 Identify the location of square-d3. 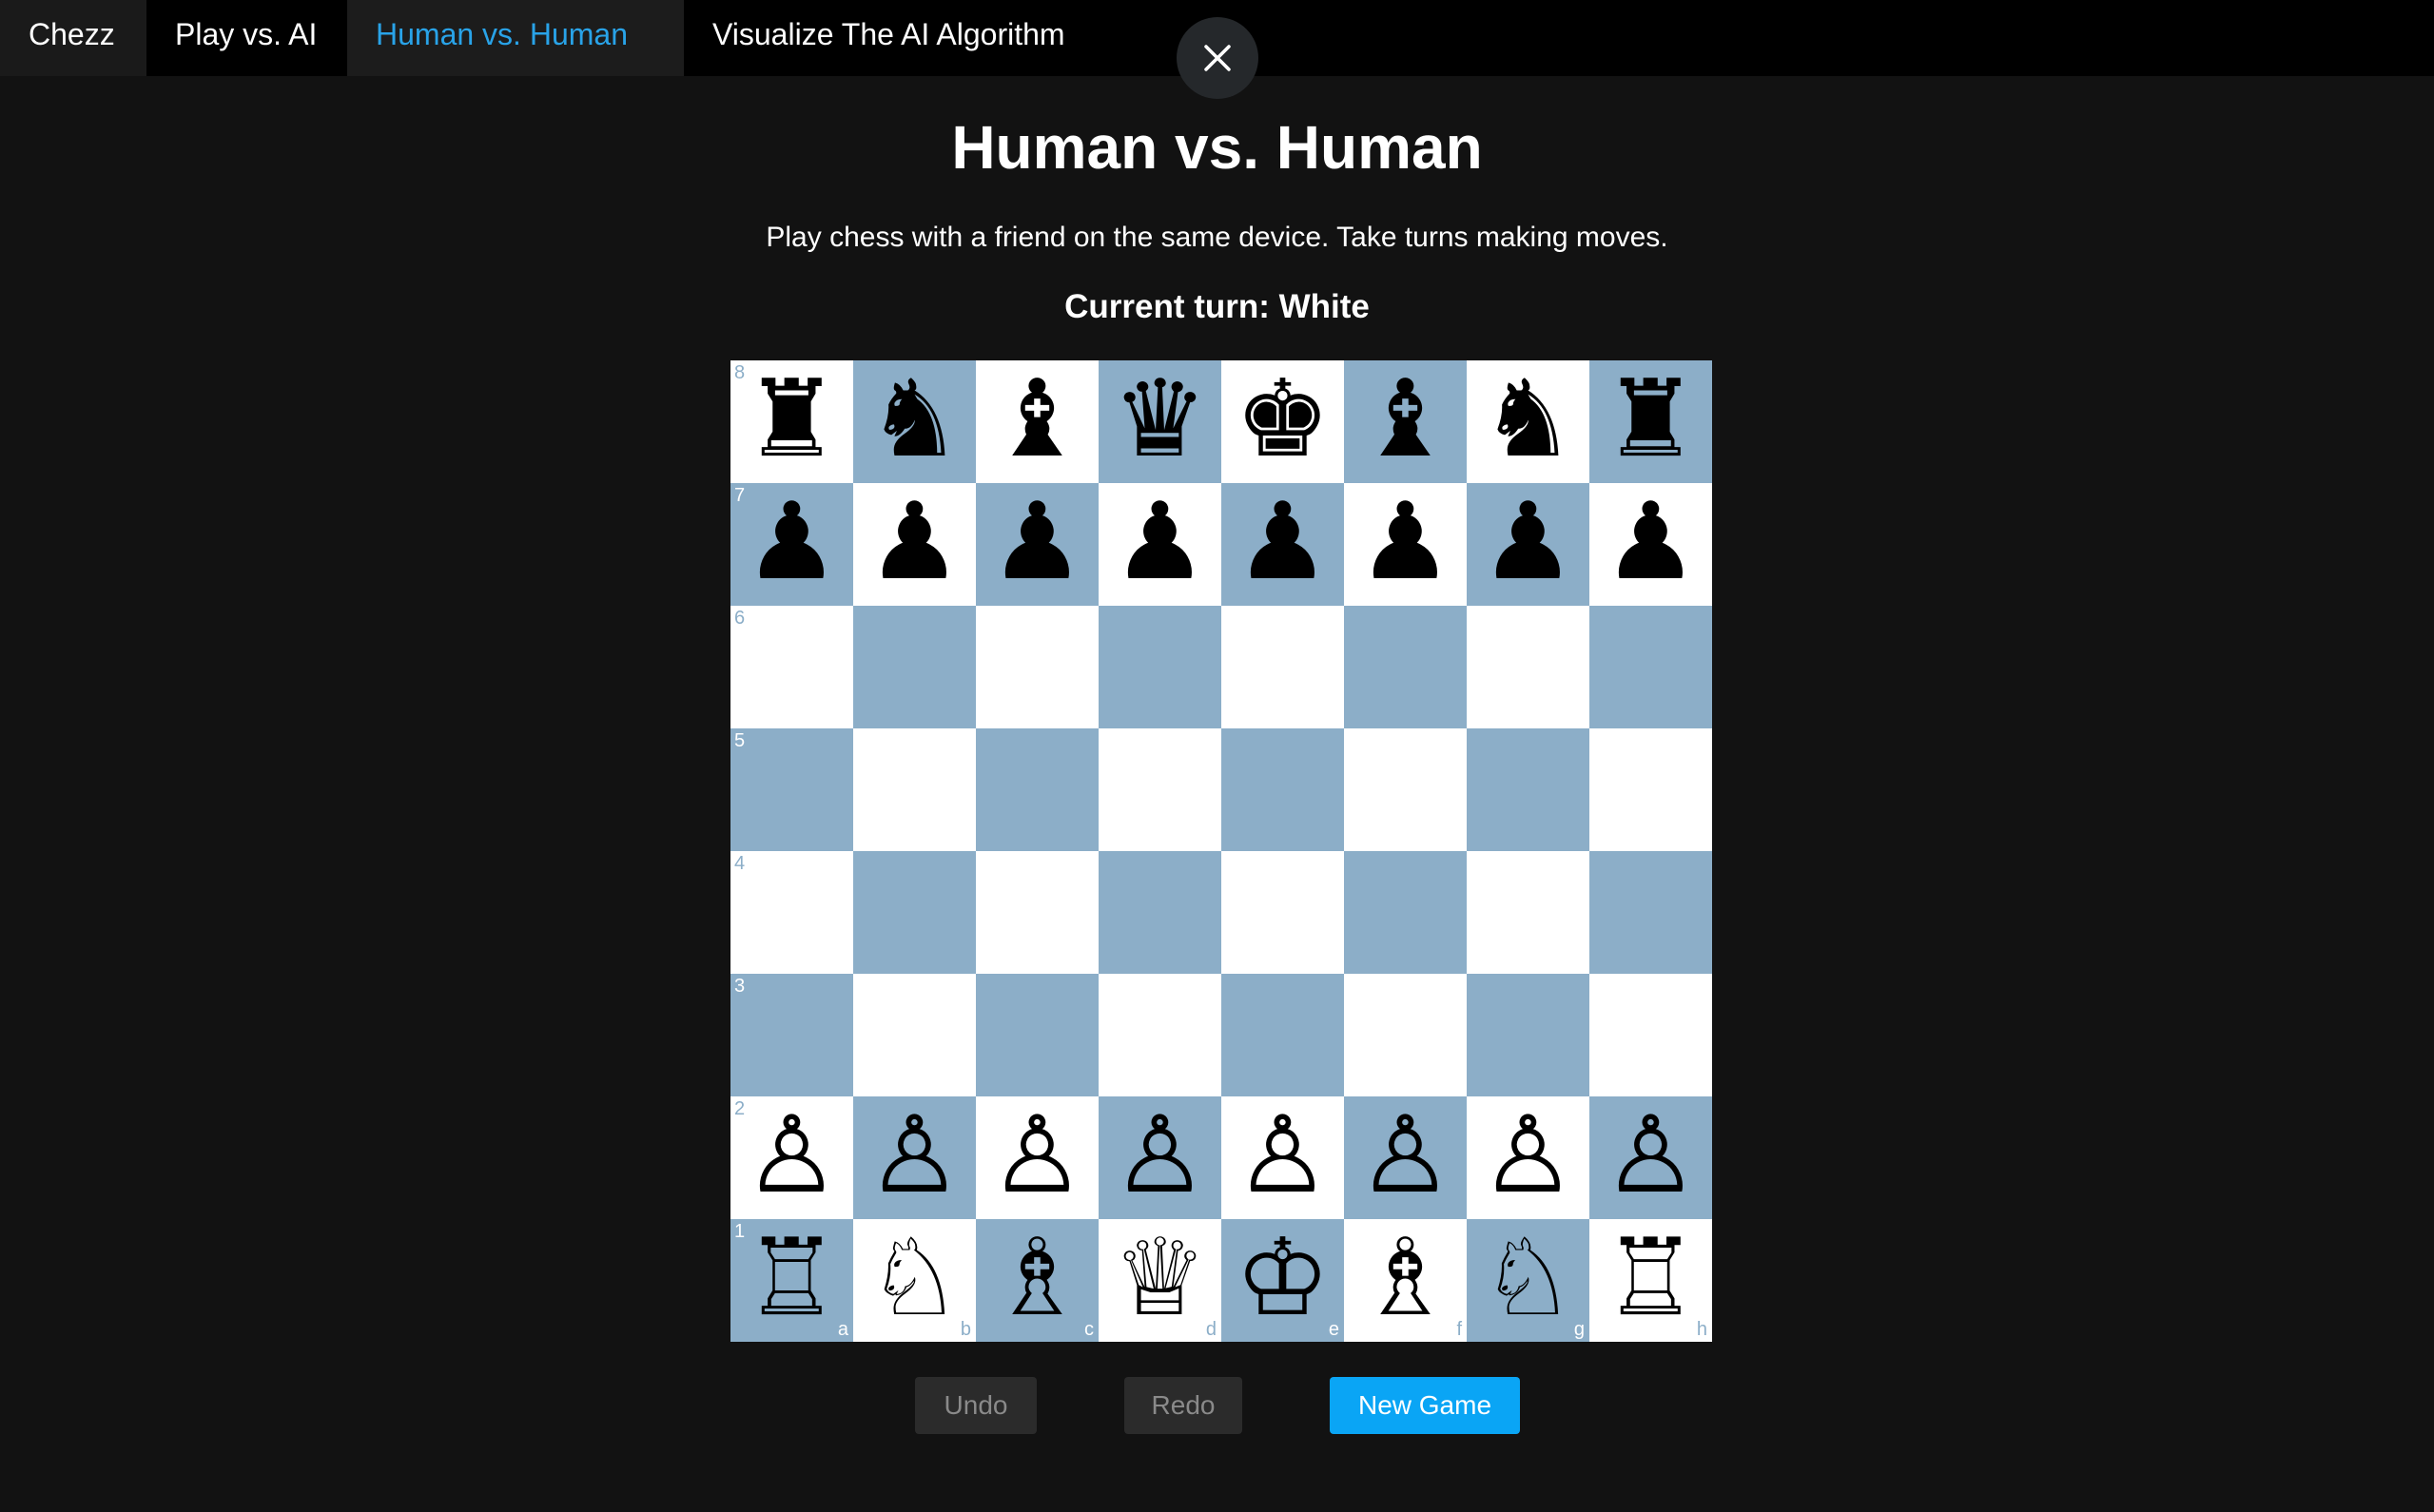
(1160, 1035).